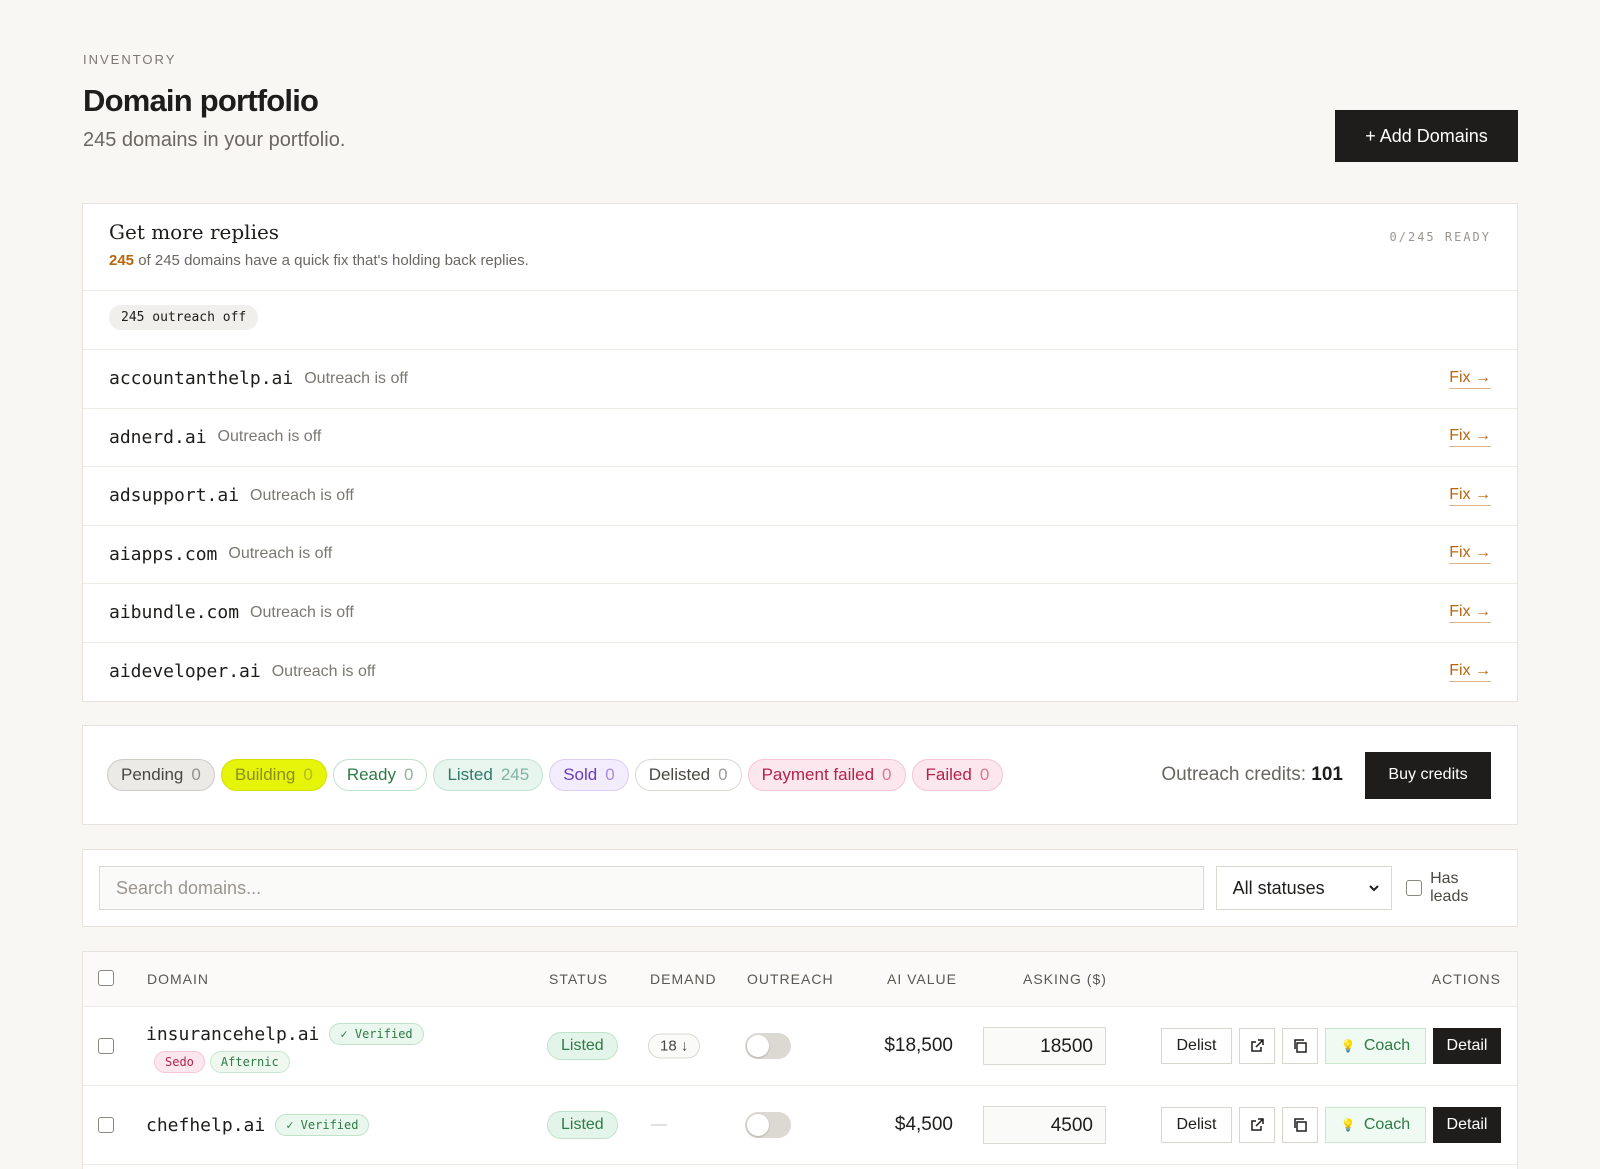 The height and width of the screenshot is (1169, 1600). What do you see at coordinates (205, 1125) in the screenshot?
I see `domain-name: chefhelp.ai` at bounding box center [205, 1125].